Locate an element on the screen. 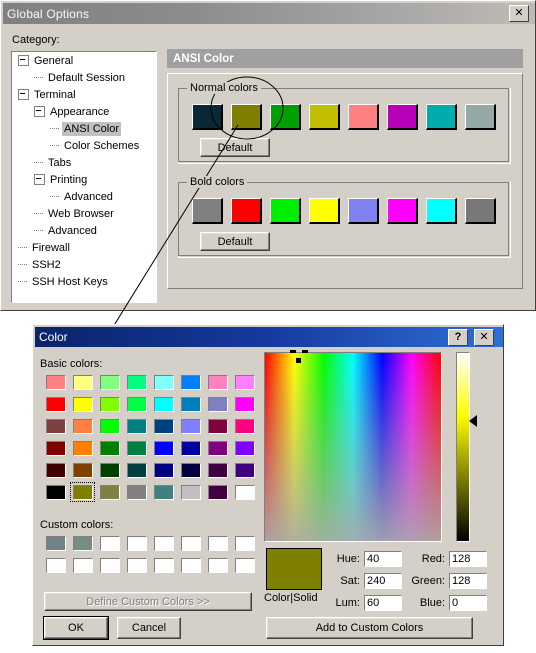 This screenshot has height=653, width=536. lum-input: 60 is located at coordinates (383, 603).